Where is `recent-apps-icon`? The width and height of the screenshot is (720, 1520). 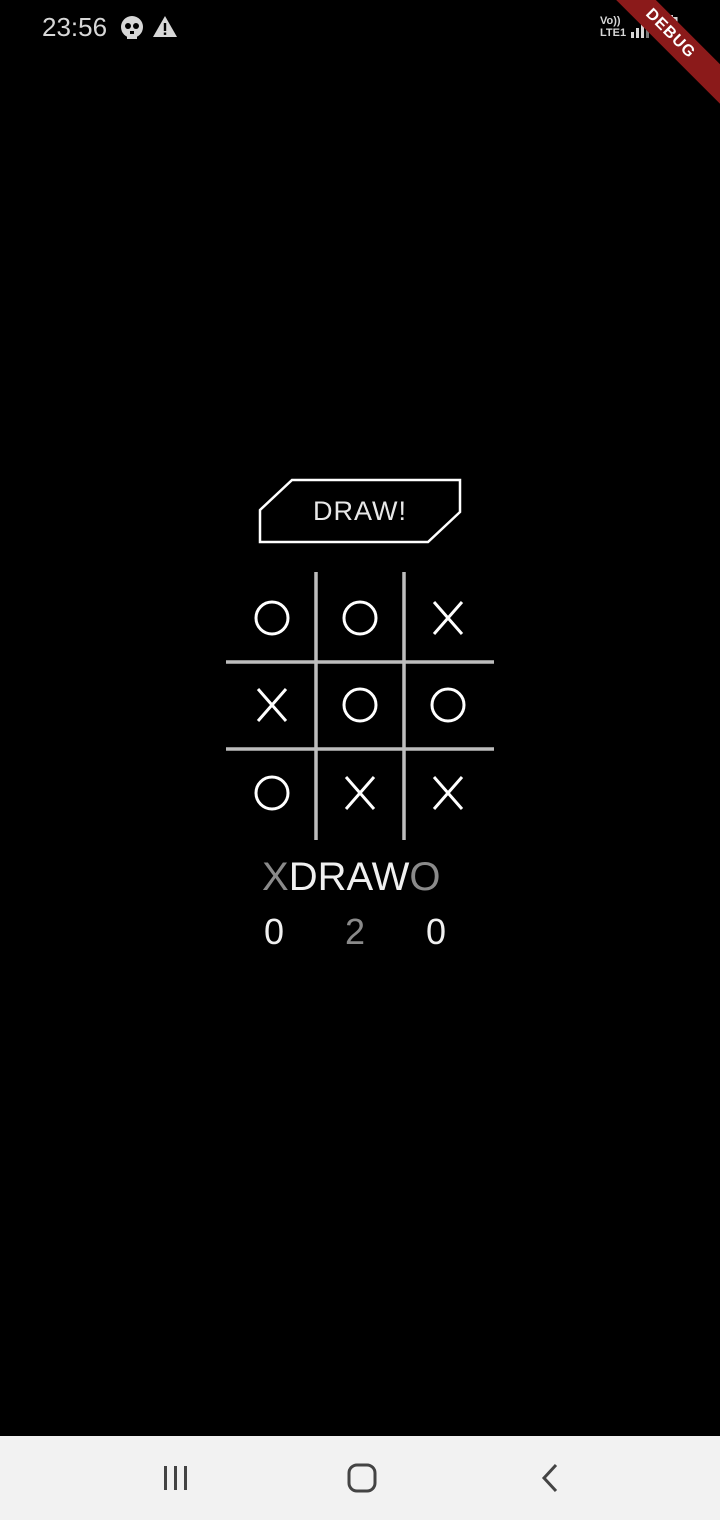 recent-apps-icon is located at coordinates (175, 1478).